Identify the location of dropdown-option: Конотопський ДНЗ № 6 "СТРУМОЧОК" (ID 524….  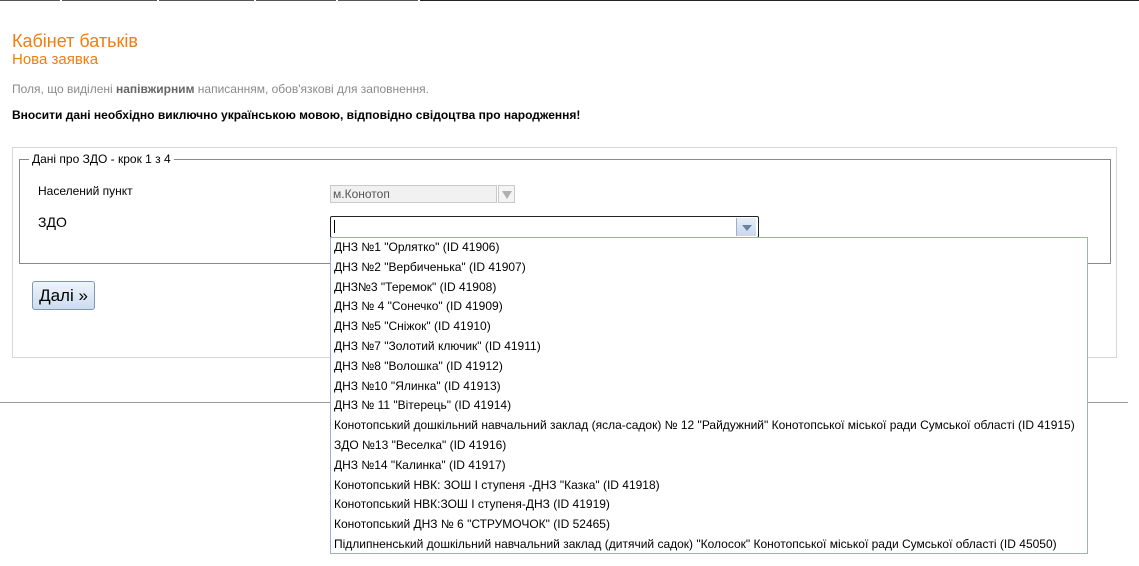
(709, 525).